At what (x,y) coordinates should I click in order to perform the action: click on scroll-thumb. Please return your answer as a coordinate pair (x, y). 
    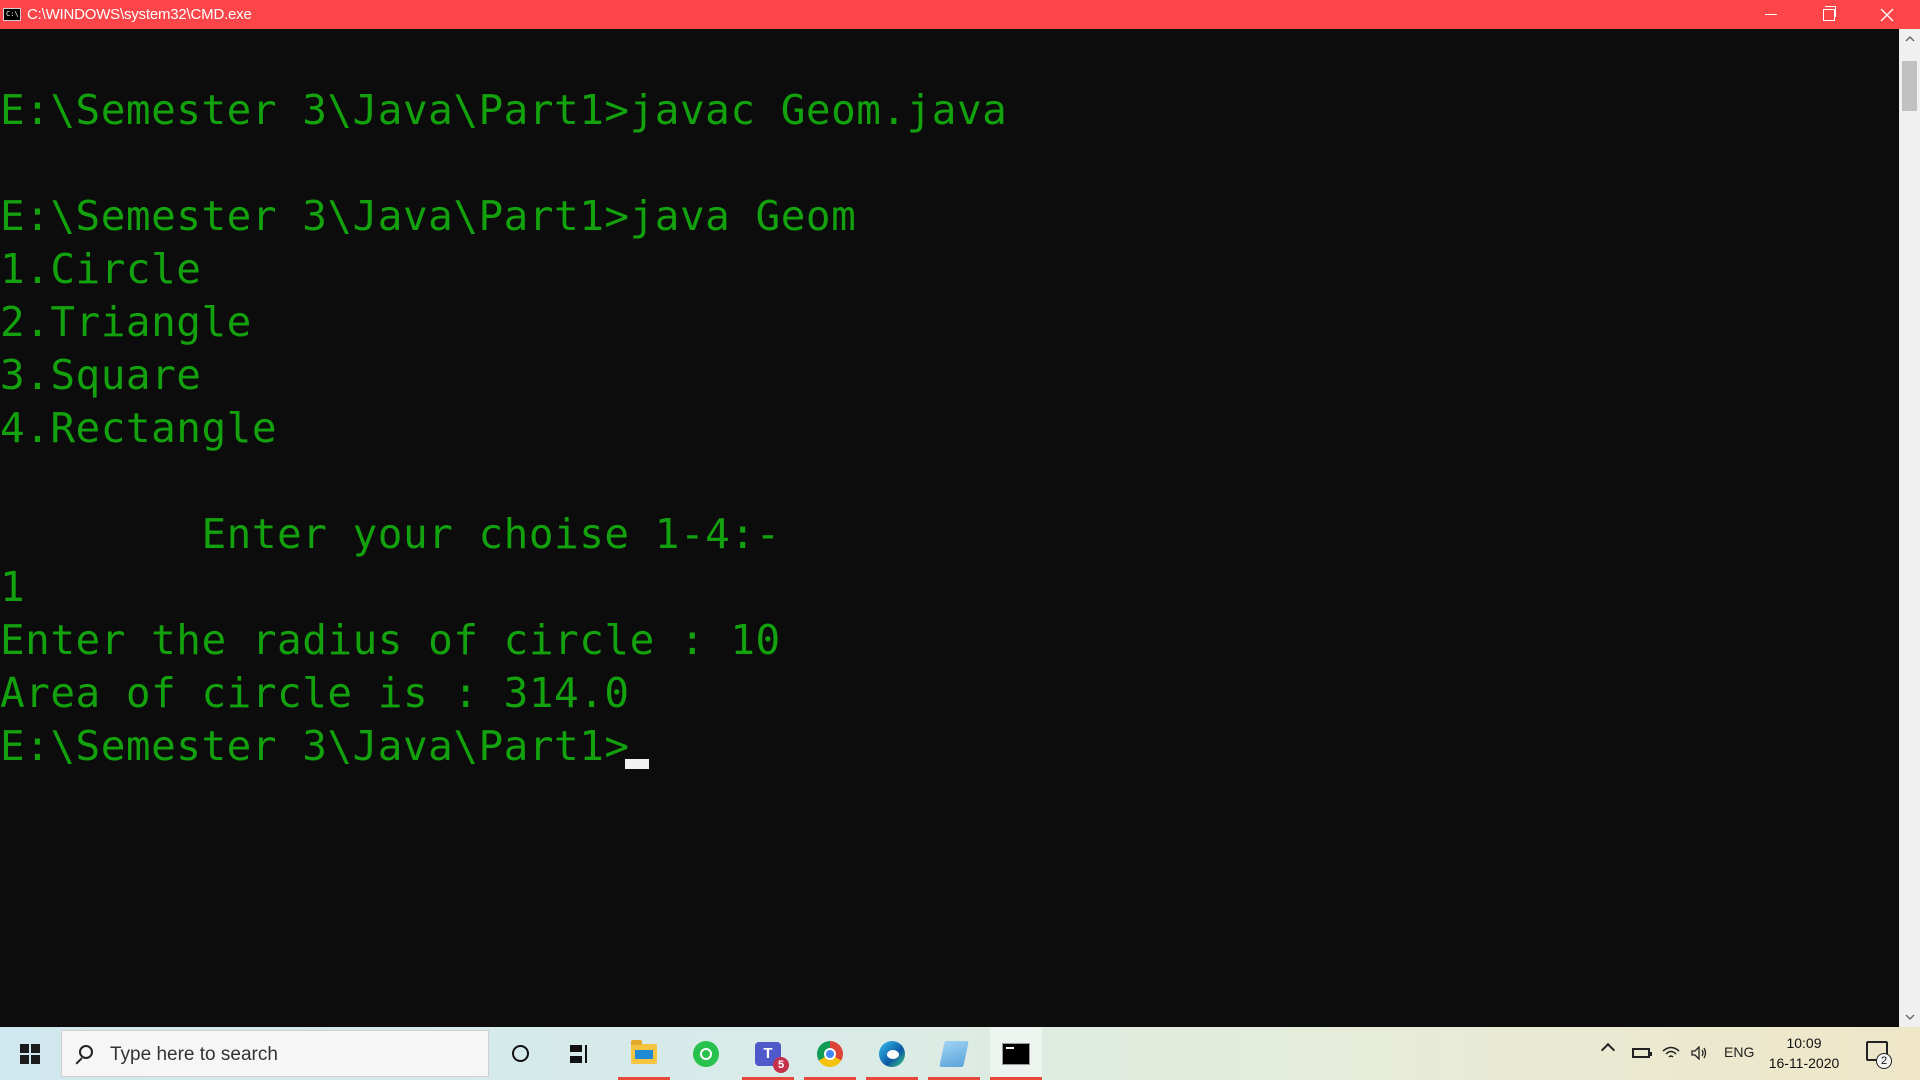
    Looking at the image, I should click on (1909, 86).